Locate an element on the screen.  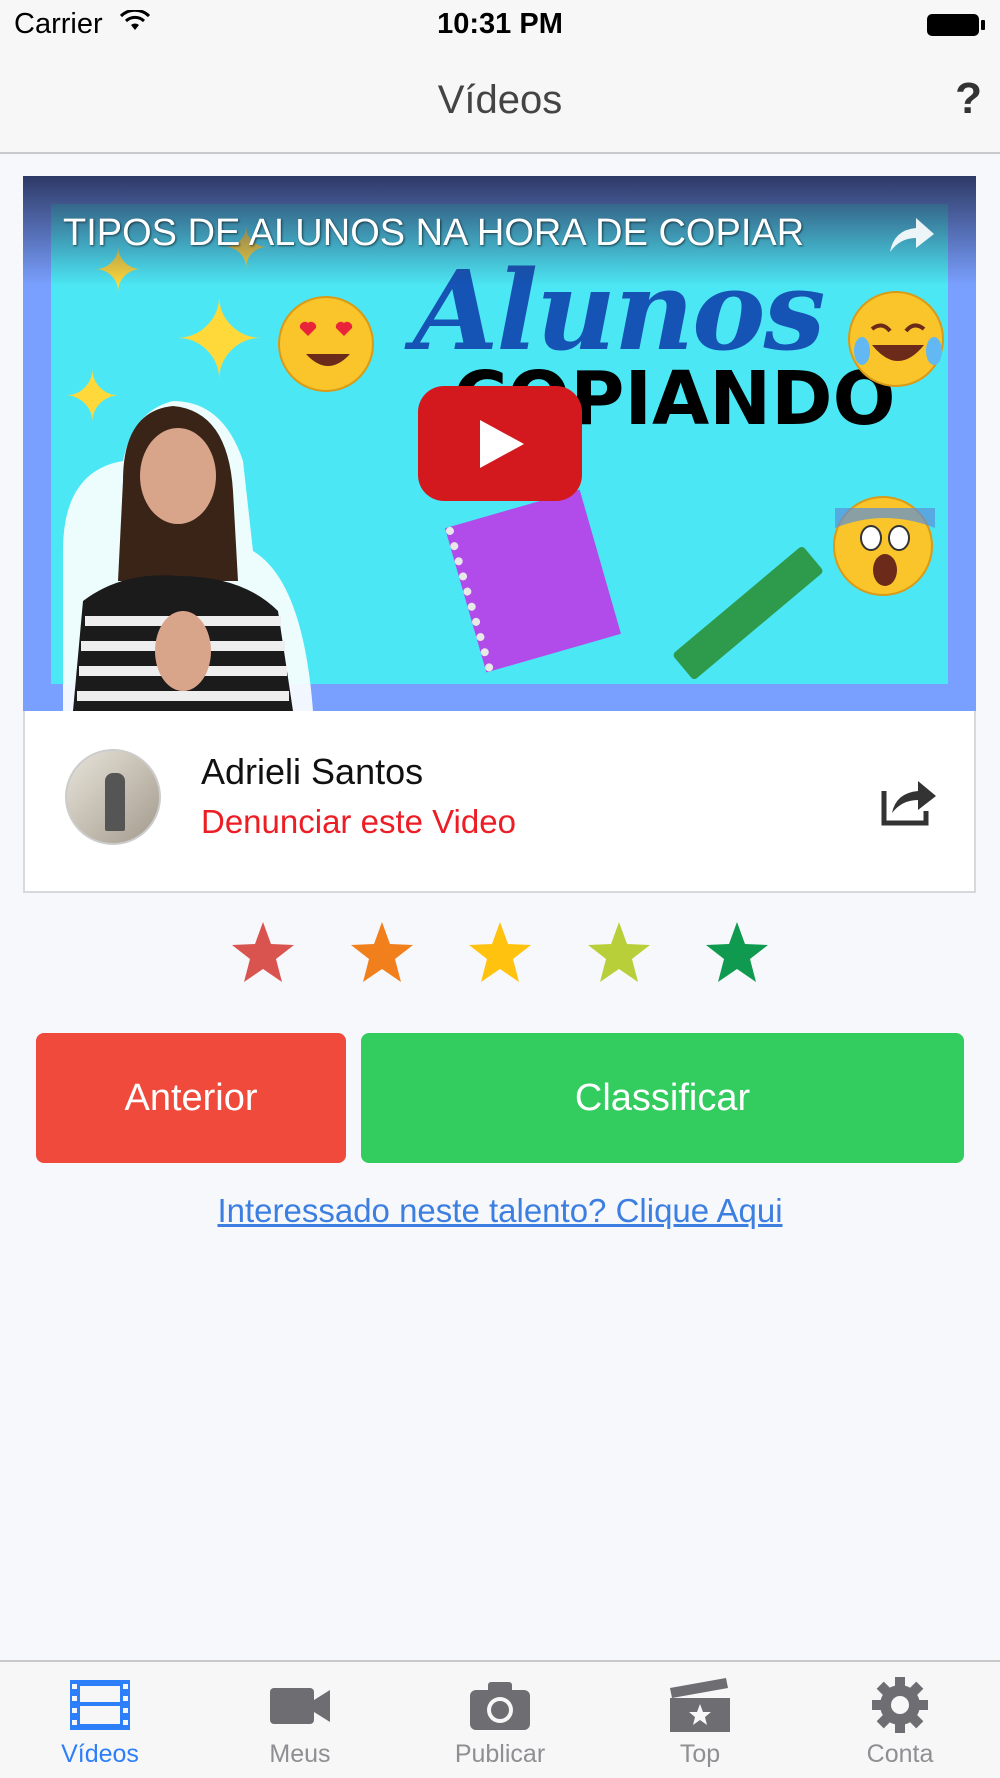
camera-icon is located at coordinates (500, 1706).